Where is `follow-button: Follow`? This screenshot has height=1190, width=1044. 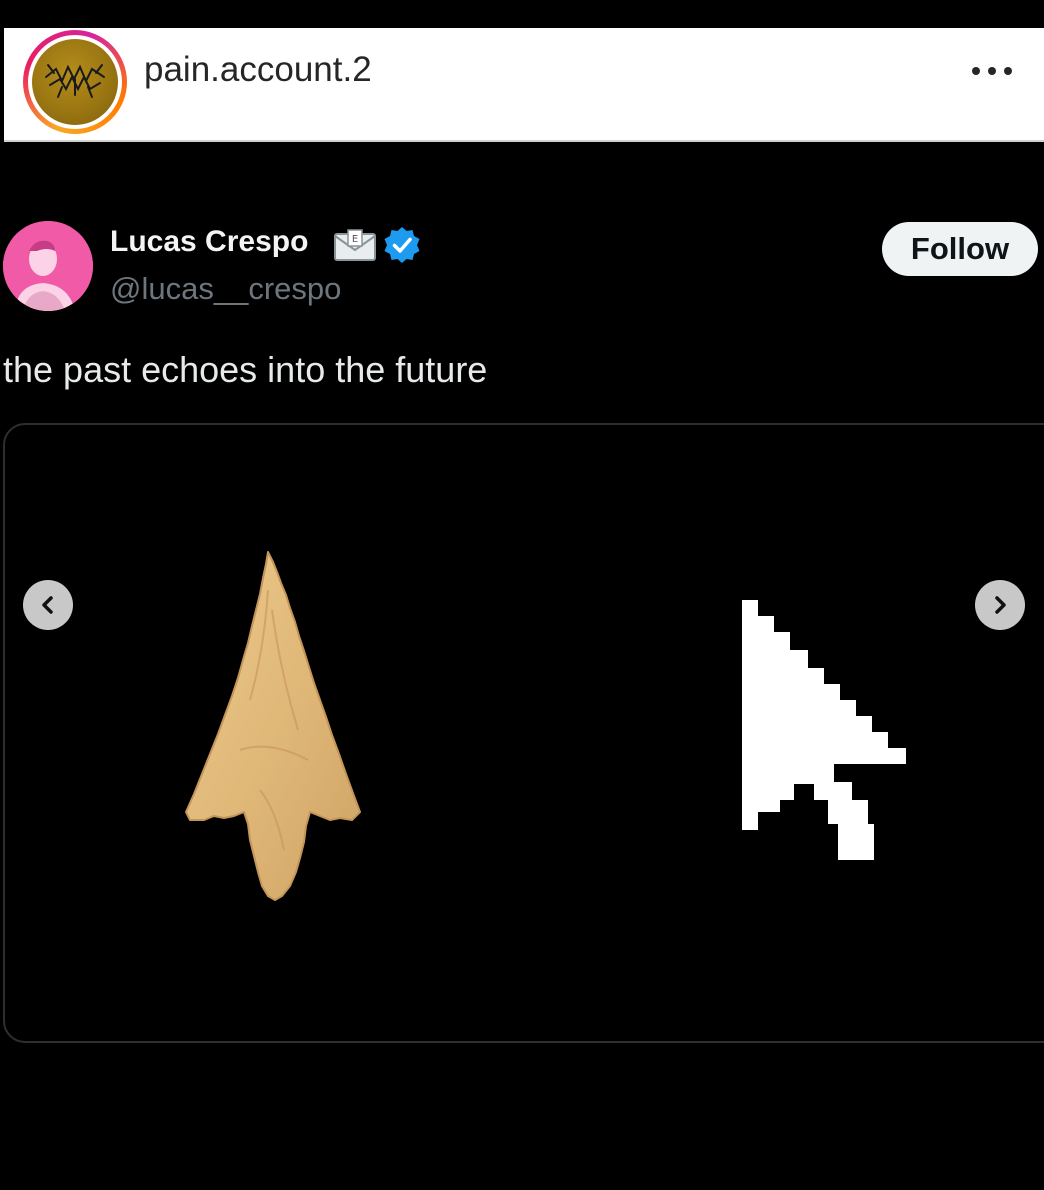 follow-button: Follow is located at coordinates (960, 249).